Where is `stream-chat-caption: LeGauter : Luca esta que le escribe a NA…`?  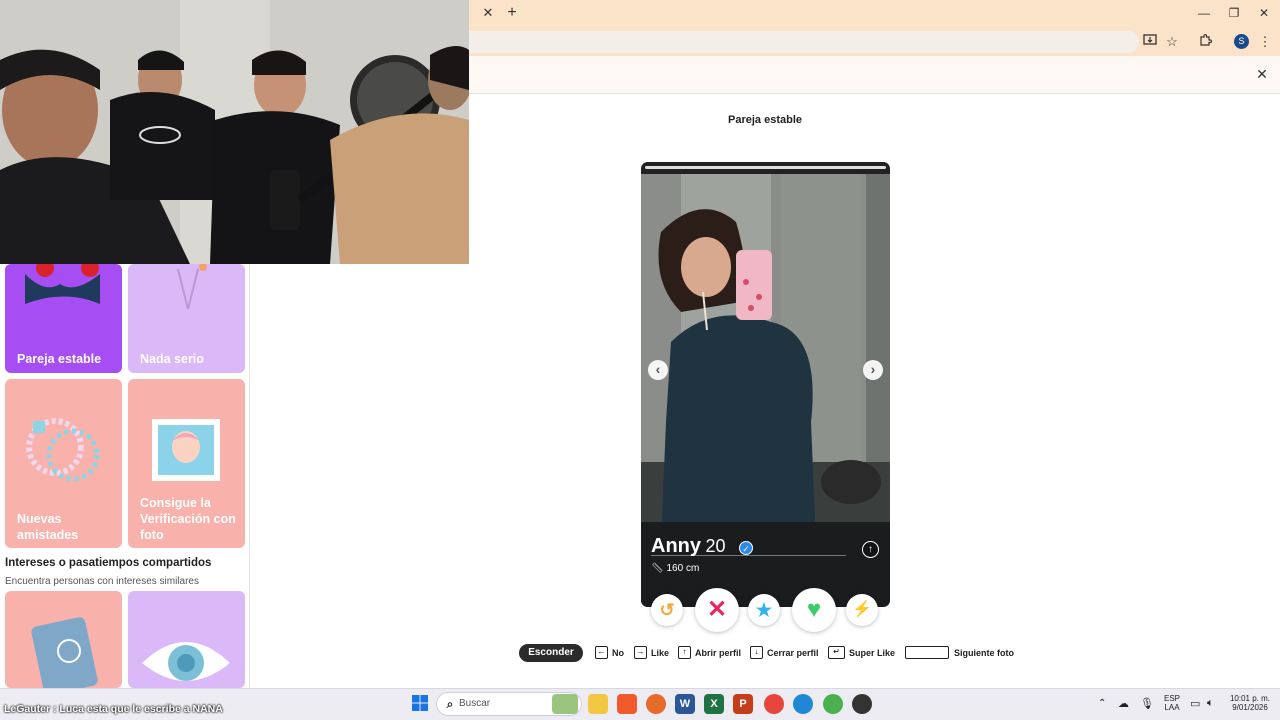
stream-chat-caption: LeGauter : Luca esta que le escribe a NA… is located at coordinates (113, 709).